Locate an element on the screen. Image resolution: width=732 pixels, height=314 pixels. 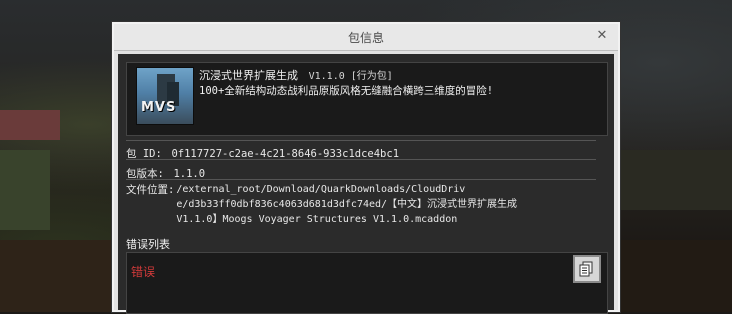
dialog-title-bar: 包信息 ✕ is located at coordinates (366, 37).